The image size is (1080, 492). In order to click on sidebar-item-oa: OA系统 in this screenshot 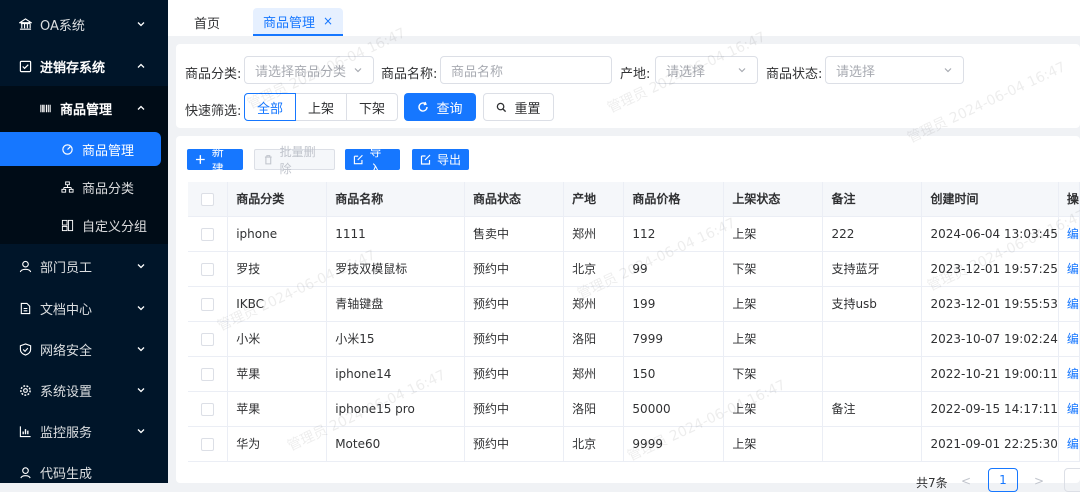, I will do `click(84, 24)`.